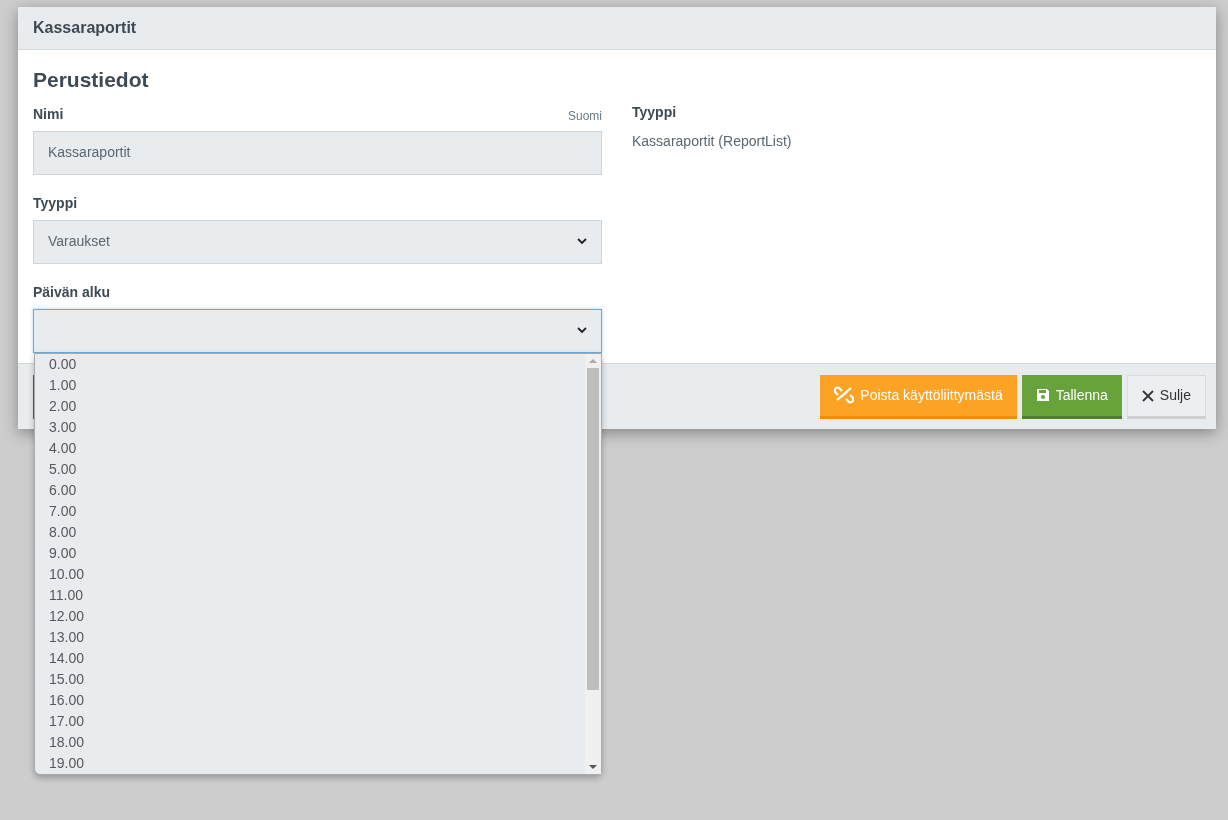  What do you see at coordinates (48, 114) in the screenshot?
I see `field-label: Nimi` at bounding box center [48, 114].